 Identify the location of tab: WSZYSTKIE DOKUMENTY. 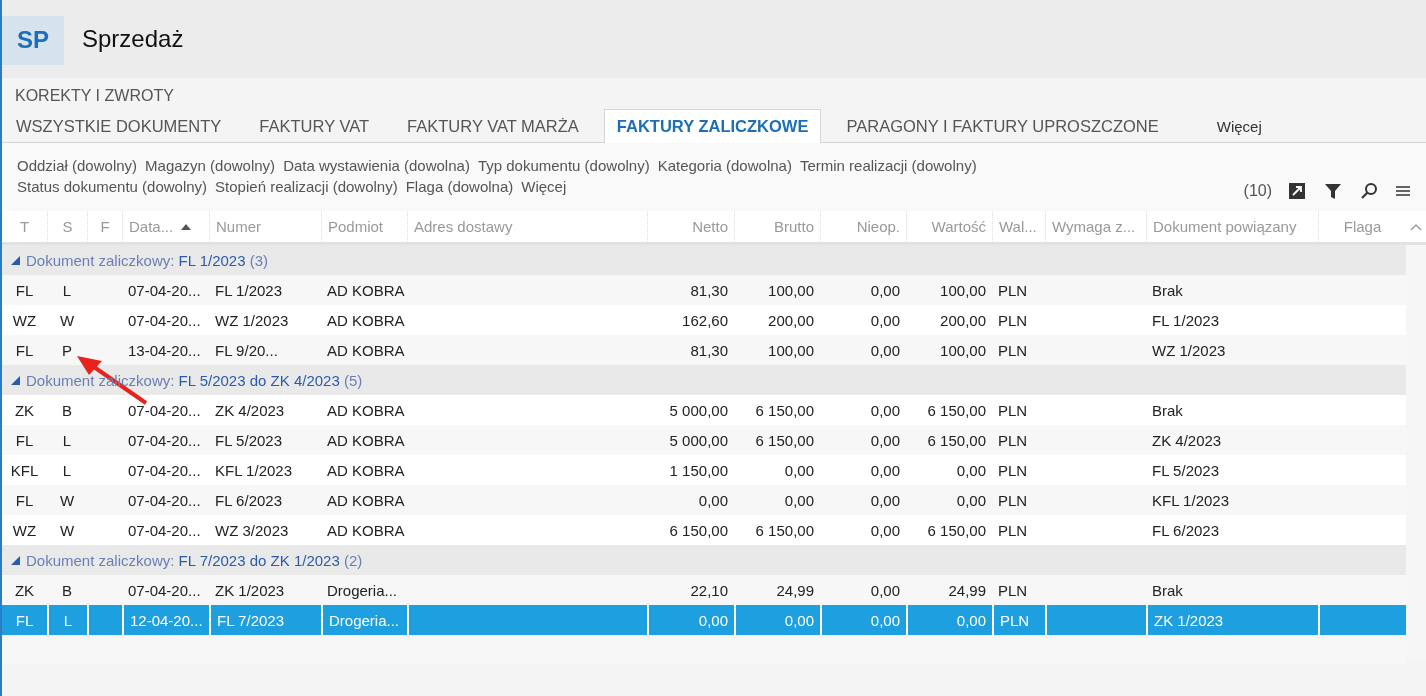
(119, 125).